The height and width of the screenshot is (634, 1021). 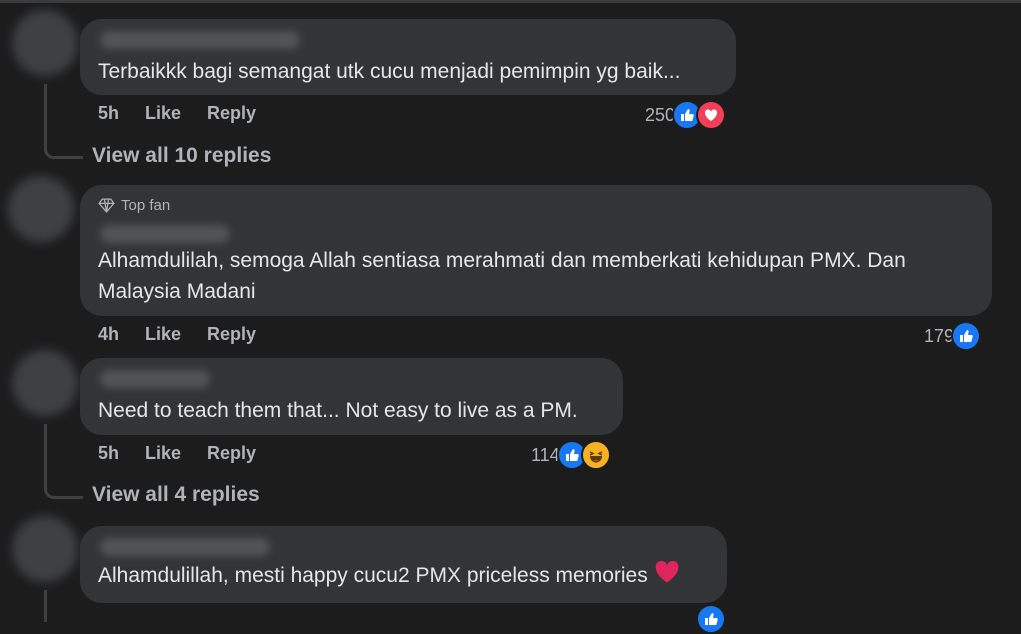 I want to click on reaction-summary: 179, so click(x=953, y=336).